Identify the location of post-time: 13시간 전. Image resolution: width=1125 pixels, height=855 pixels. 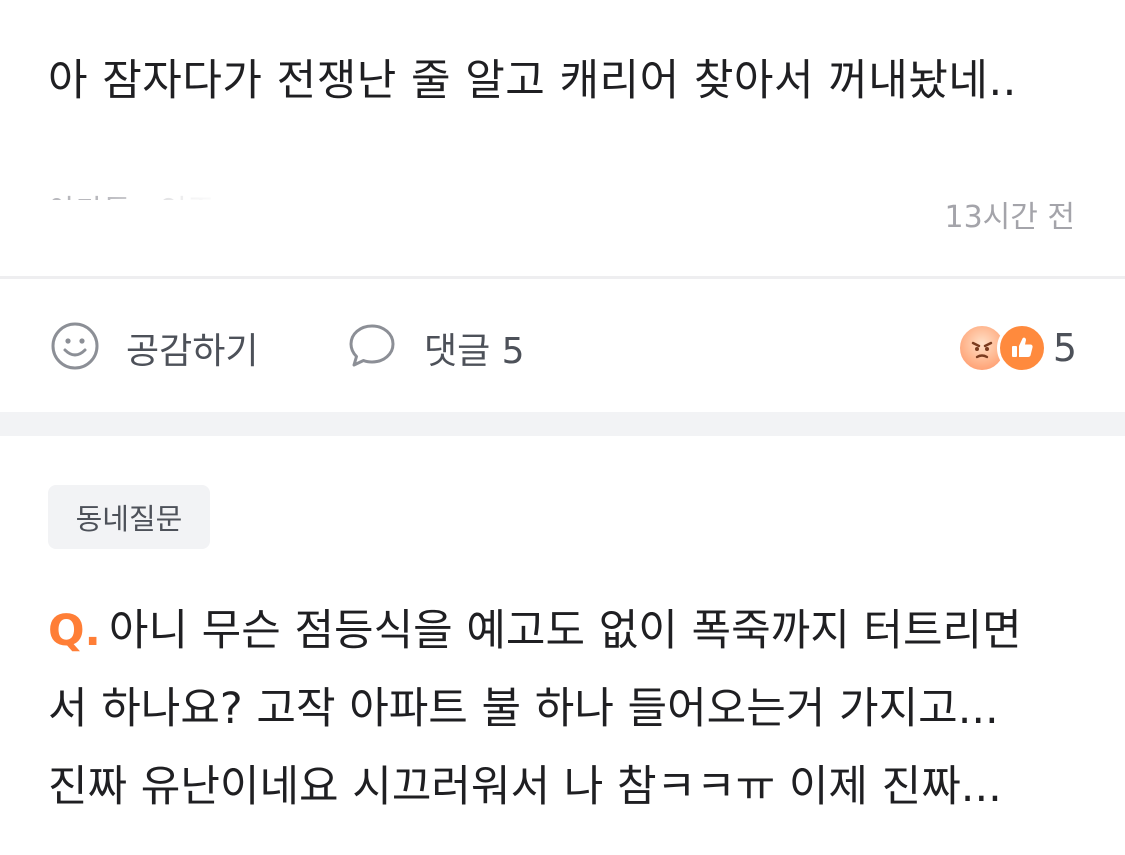
(1009, 217).